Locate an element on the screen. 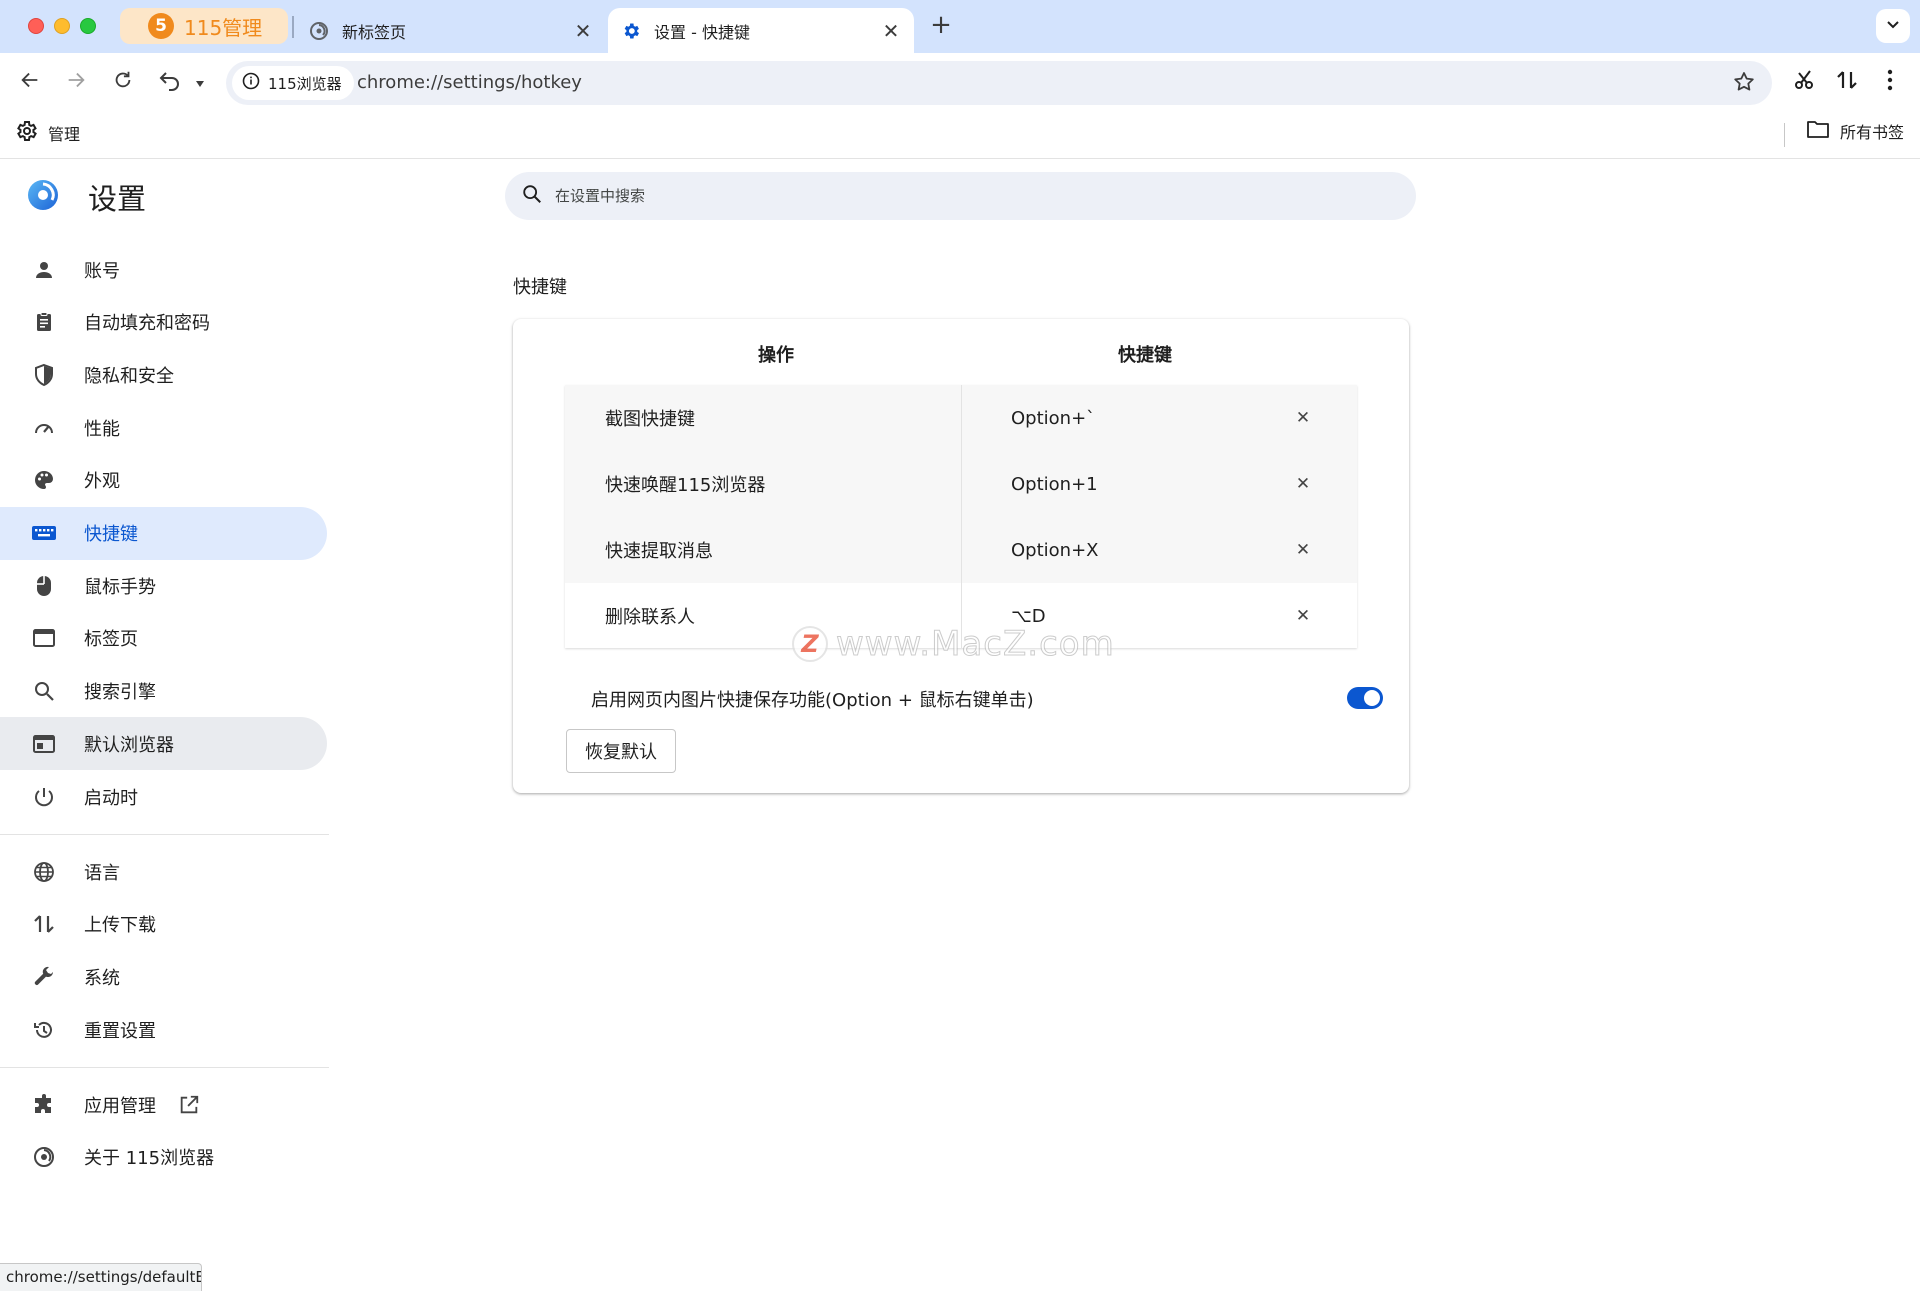  history-icon is located at coordinates (44, 1030).